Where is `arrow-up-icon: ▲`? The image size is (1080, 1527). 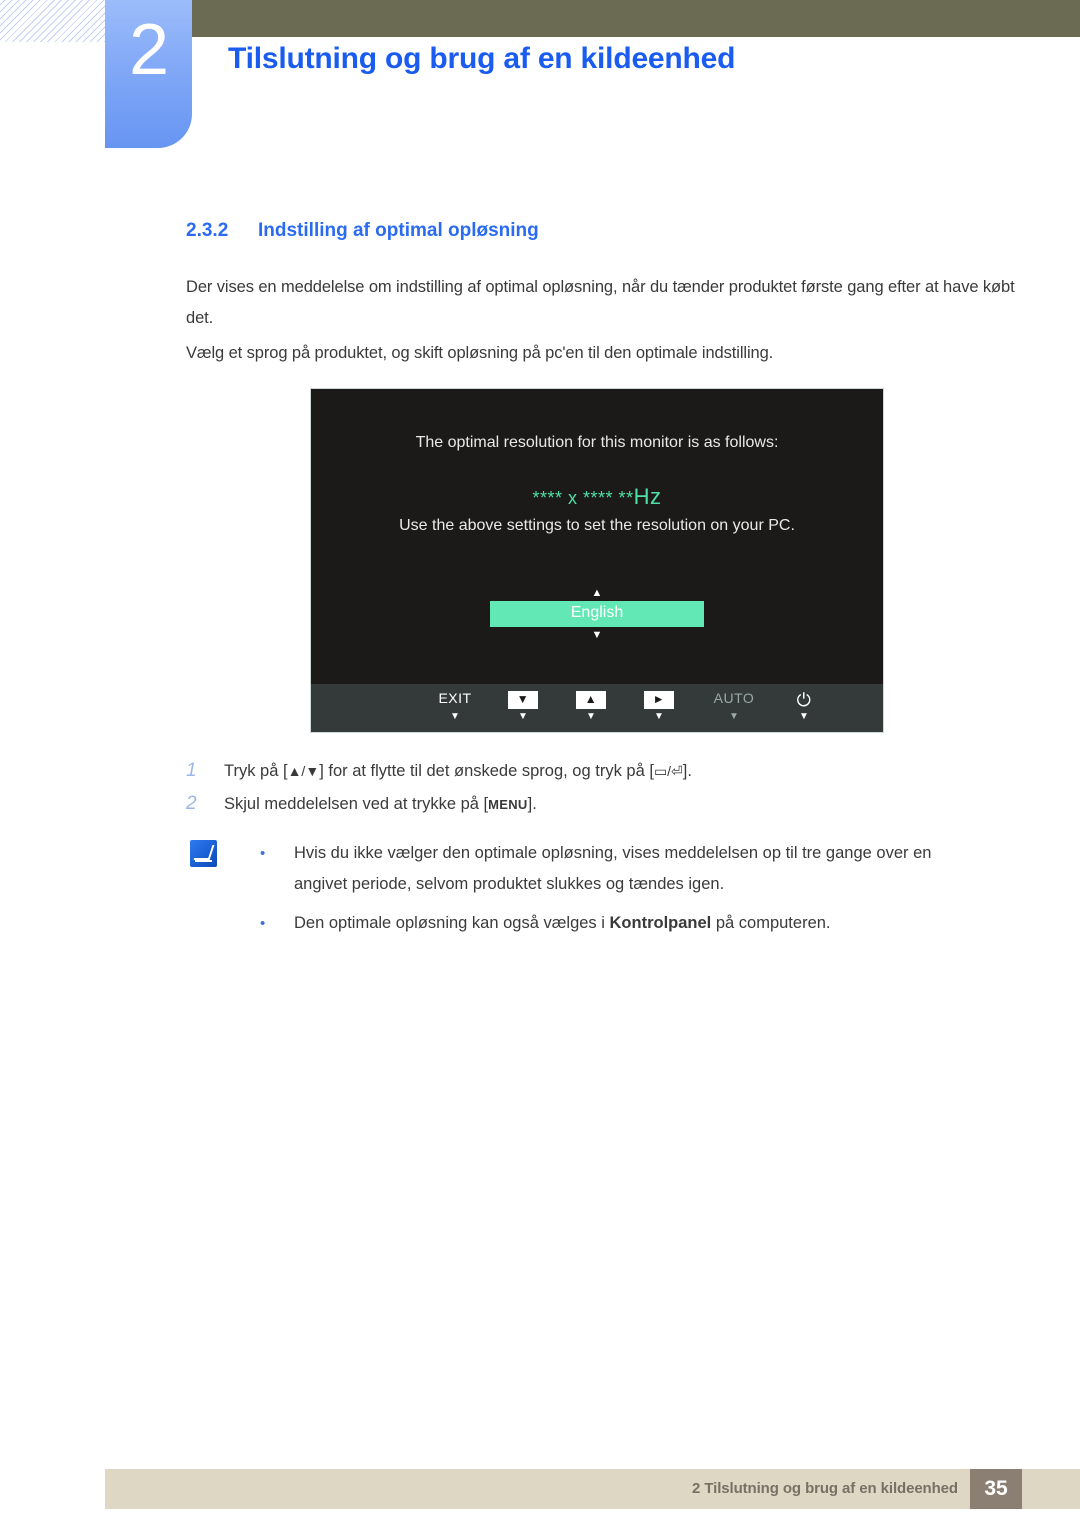
arrow-up-icon: ▲ is located at coordinates (591, 700).